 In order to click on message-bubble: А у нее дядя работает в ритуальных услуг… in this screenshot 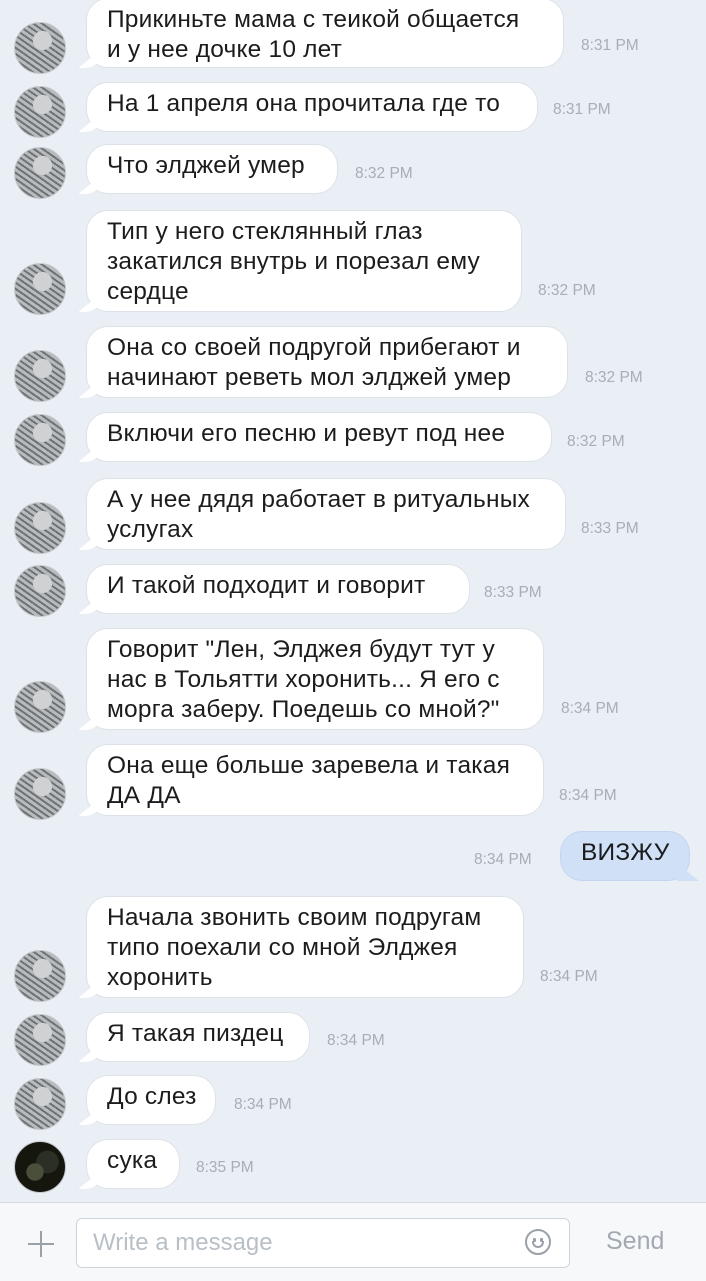, I will do `click(326, 514)`.